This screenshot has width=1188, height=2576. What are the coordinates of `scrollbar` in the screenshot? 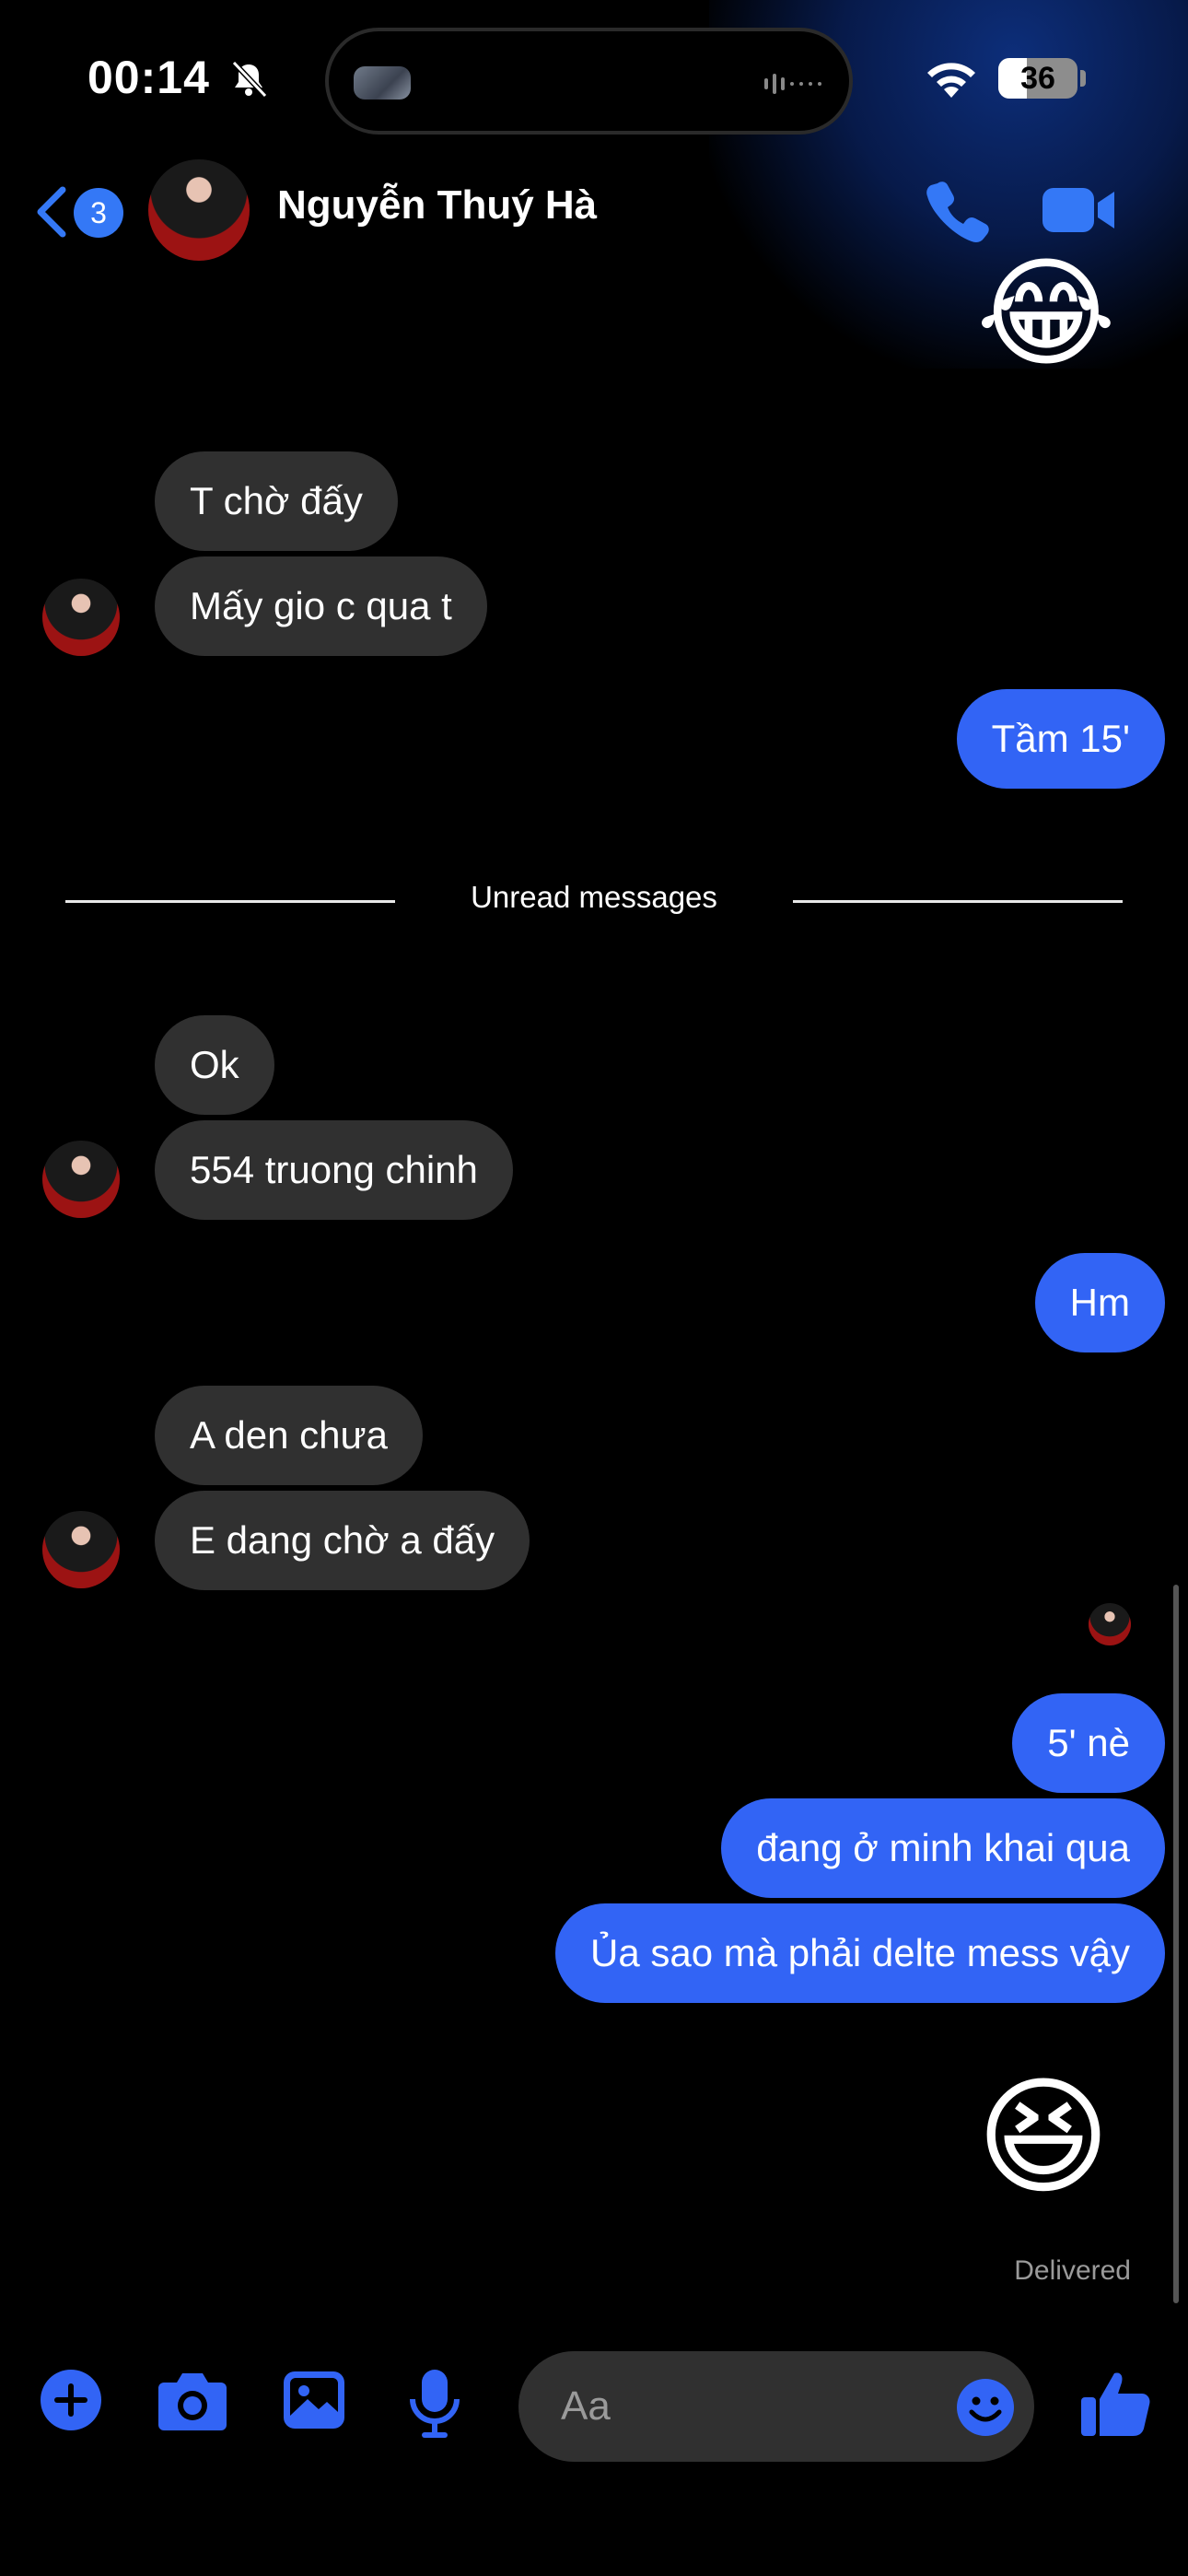 It's located at (1176, 1944).